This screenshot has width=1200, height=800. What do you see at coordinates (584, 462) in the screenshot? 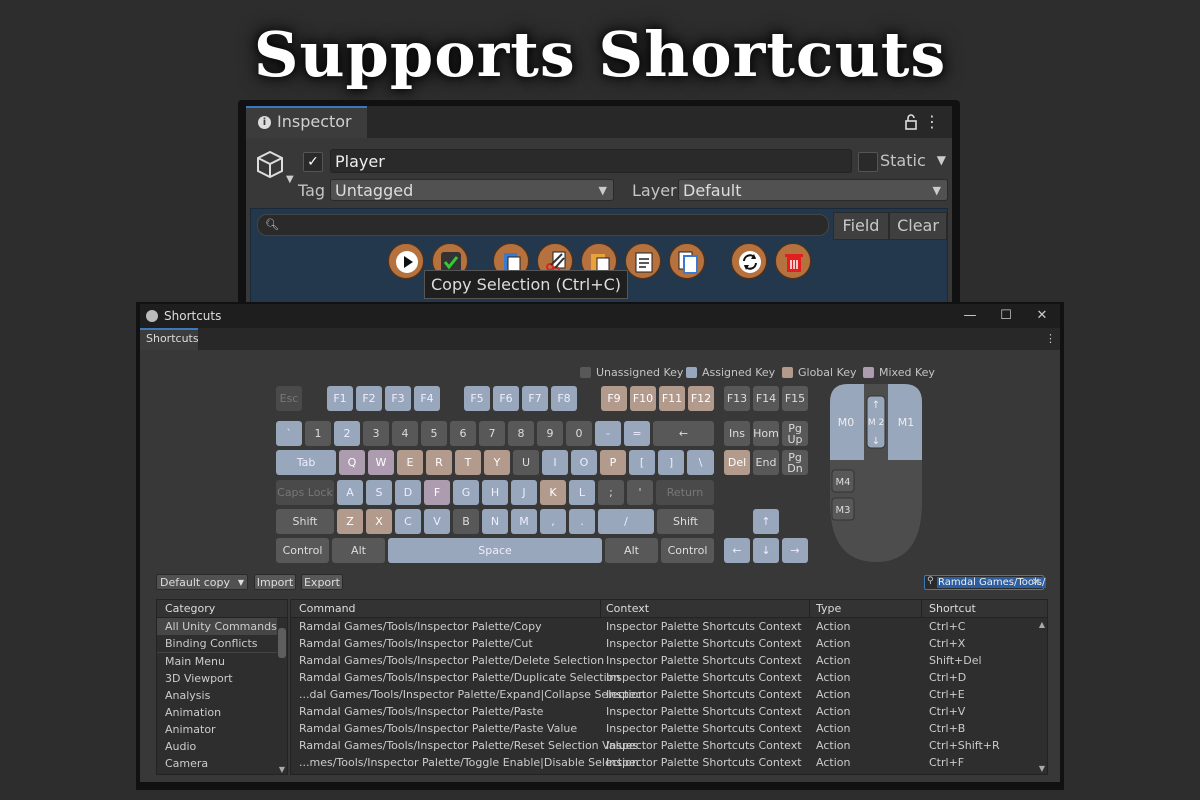
I see `key-o: O` at bounding box center [584, 462].